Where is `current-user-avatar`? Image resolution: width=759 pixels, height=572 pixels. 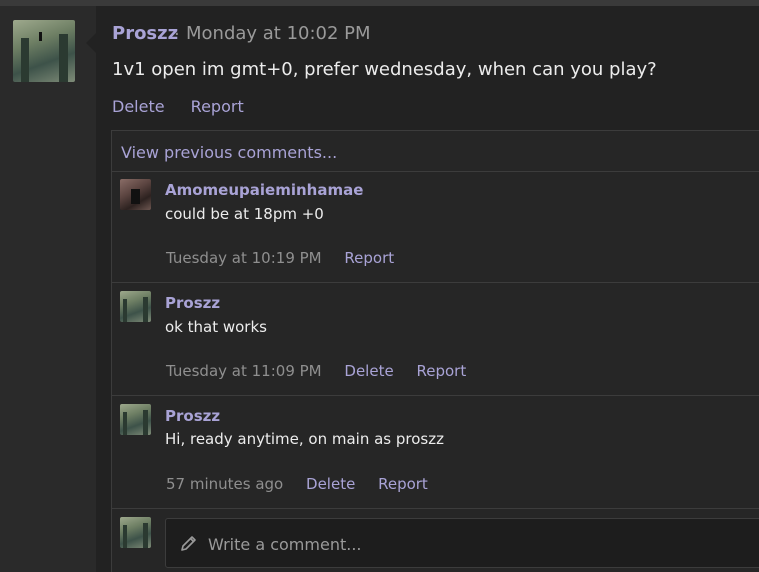 current-user-avatar is located at coordinates (135, 532).